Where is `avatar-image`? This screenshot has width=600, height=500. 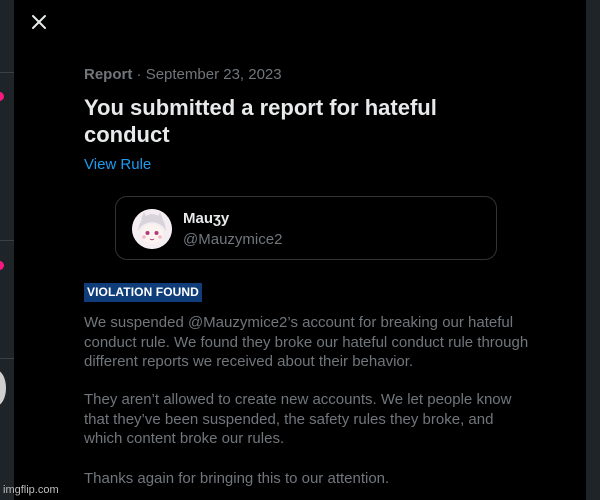 avatar-image is located at coordinates (152, 229).